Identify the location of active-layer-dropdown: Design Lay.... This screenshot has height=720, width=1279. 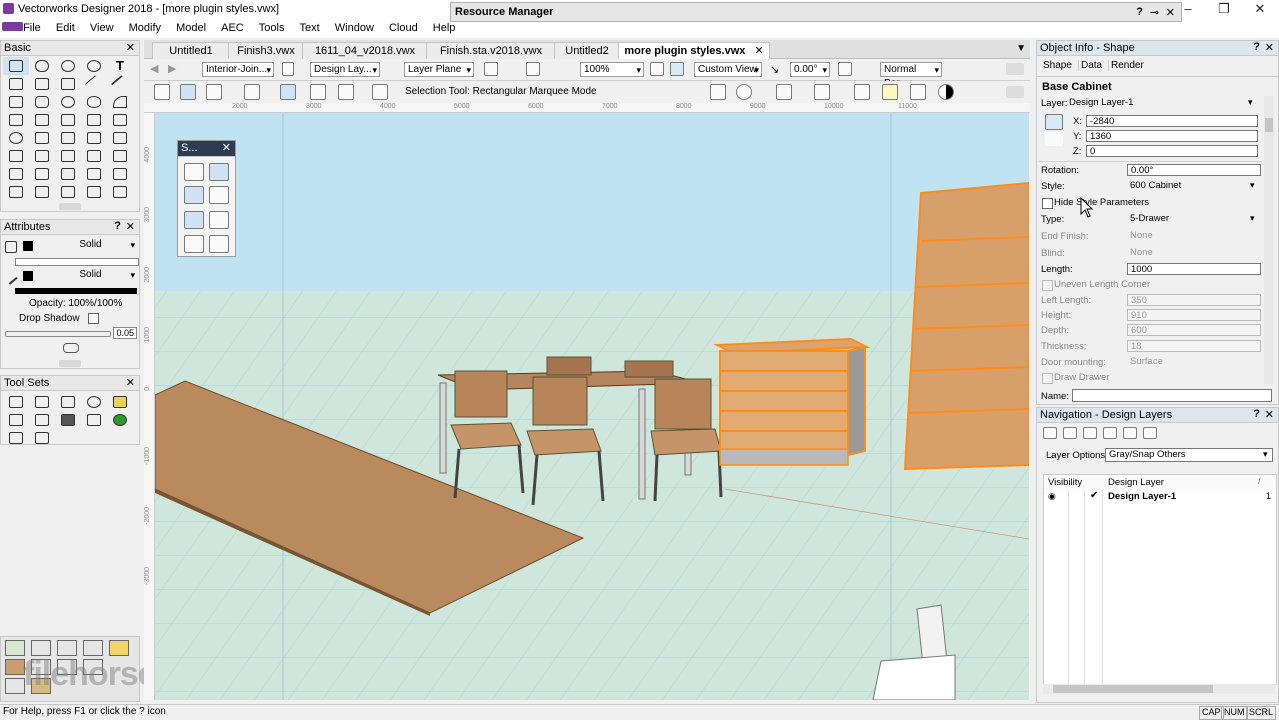
(345, 69).